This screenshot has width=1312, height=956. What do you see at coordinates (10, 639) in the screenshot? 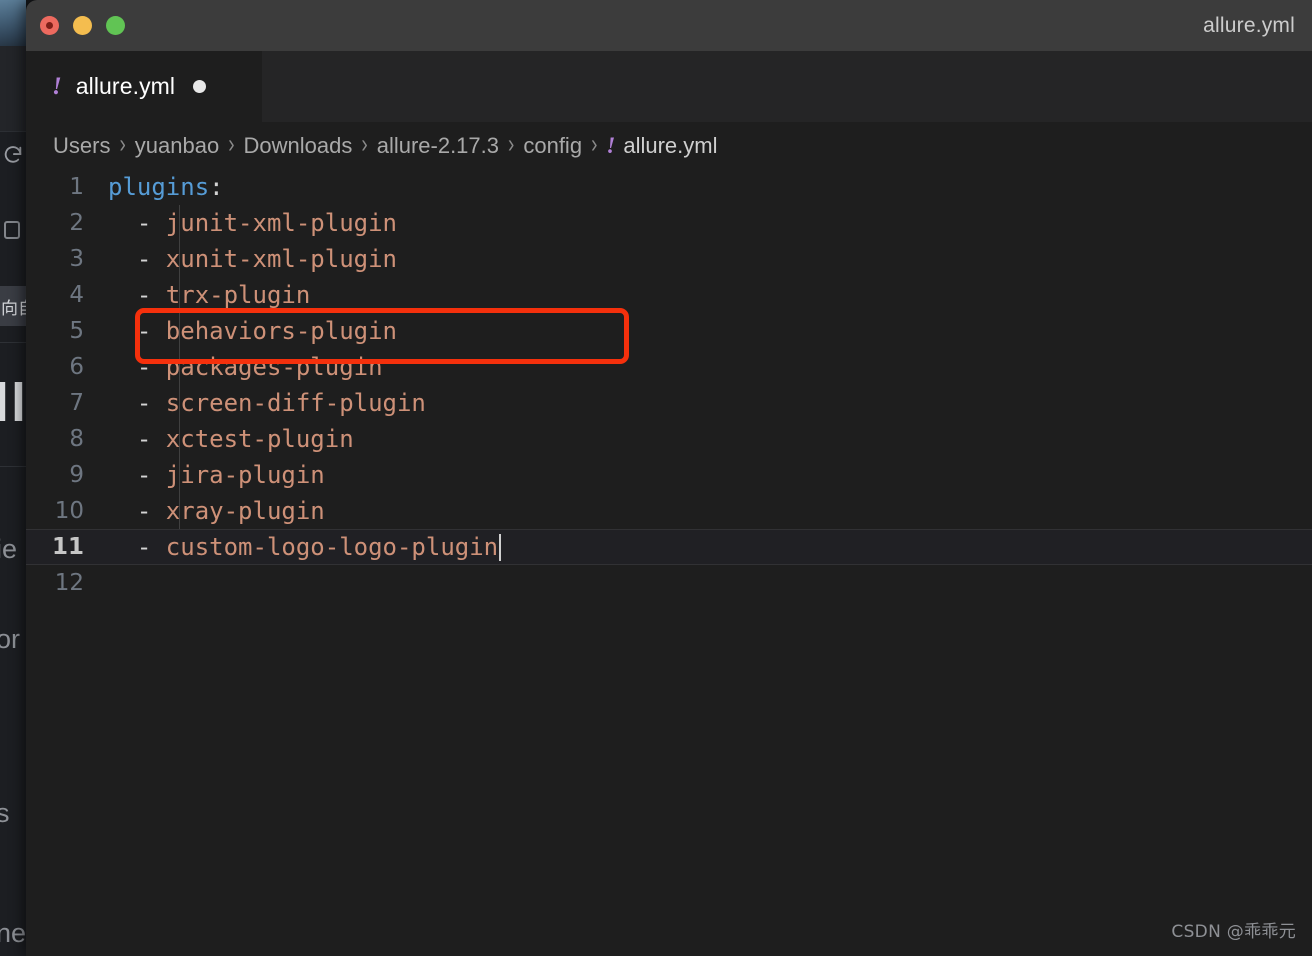
I see `background-text-fragment-2: or` at bounding box center [10, 639].